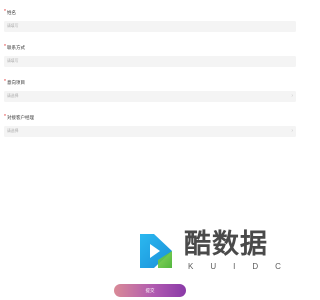 The height and width of the screenshot is (300, 320). Describe the element at coordinates (13, 131) in the screenshot. I see `manager-select-placeholder: 请选择` at that location.